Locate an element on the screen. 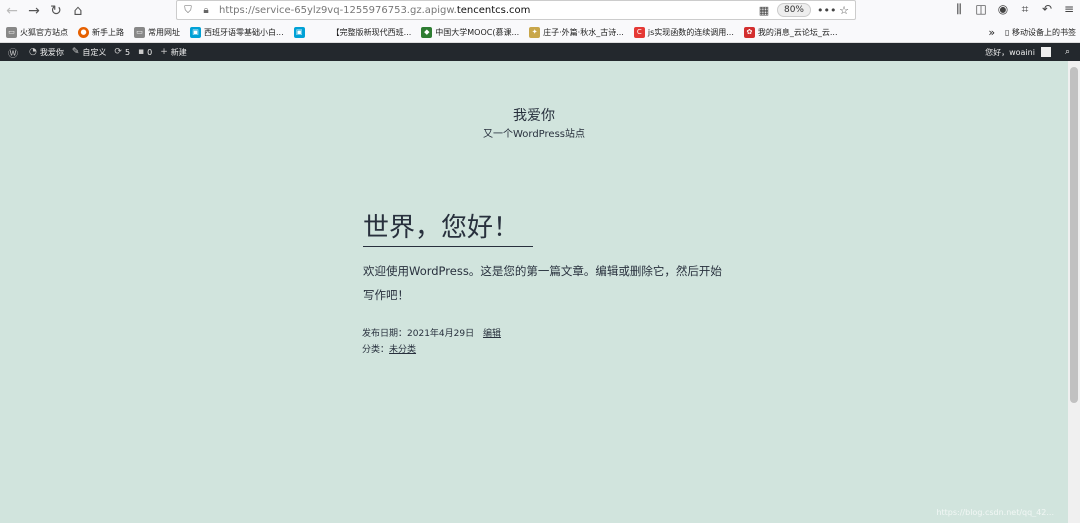 This screenshot has width=1080, height=523. shield-icon: ⛉ is located at coordinates (188, 10).